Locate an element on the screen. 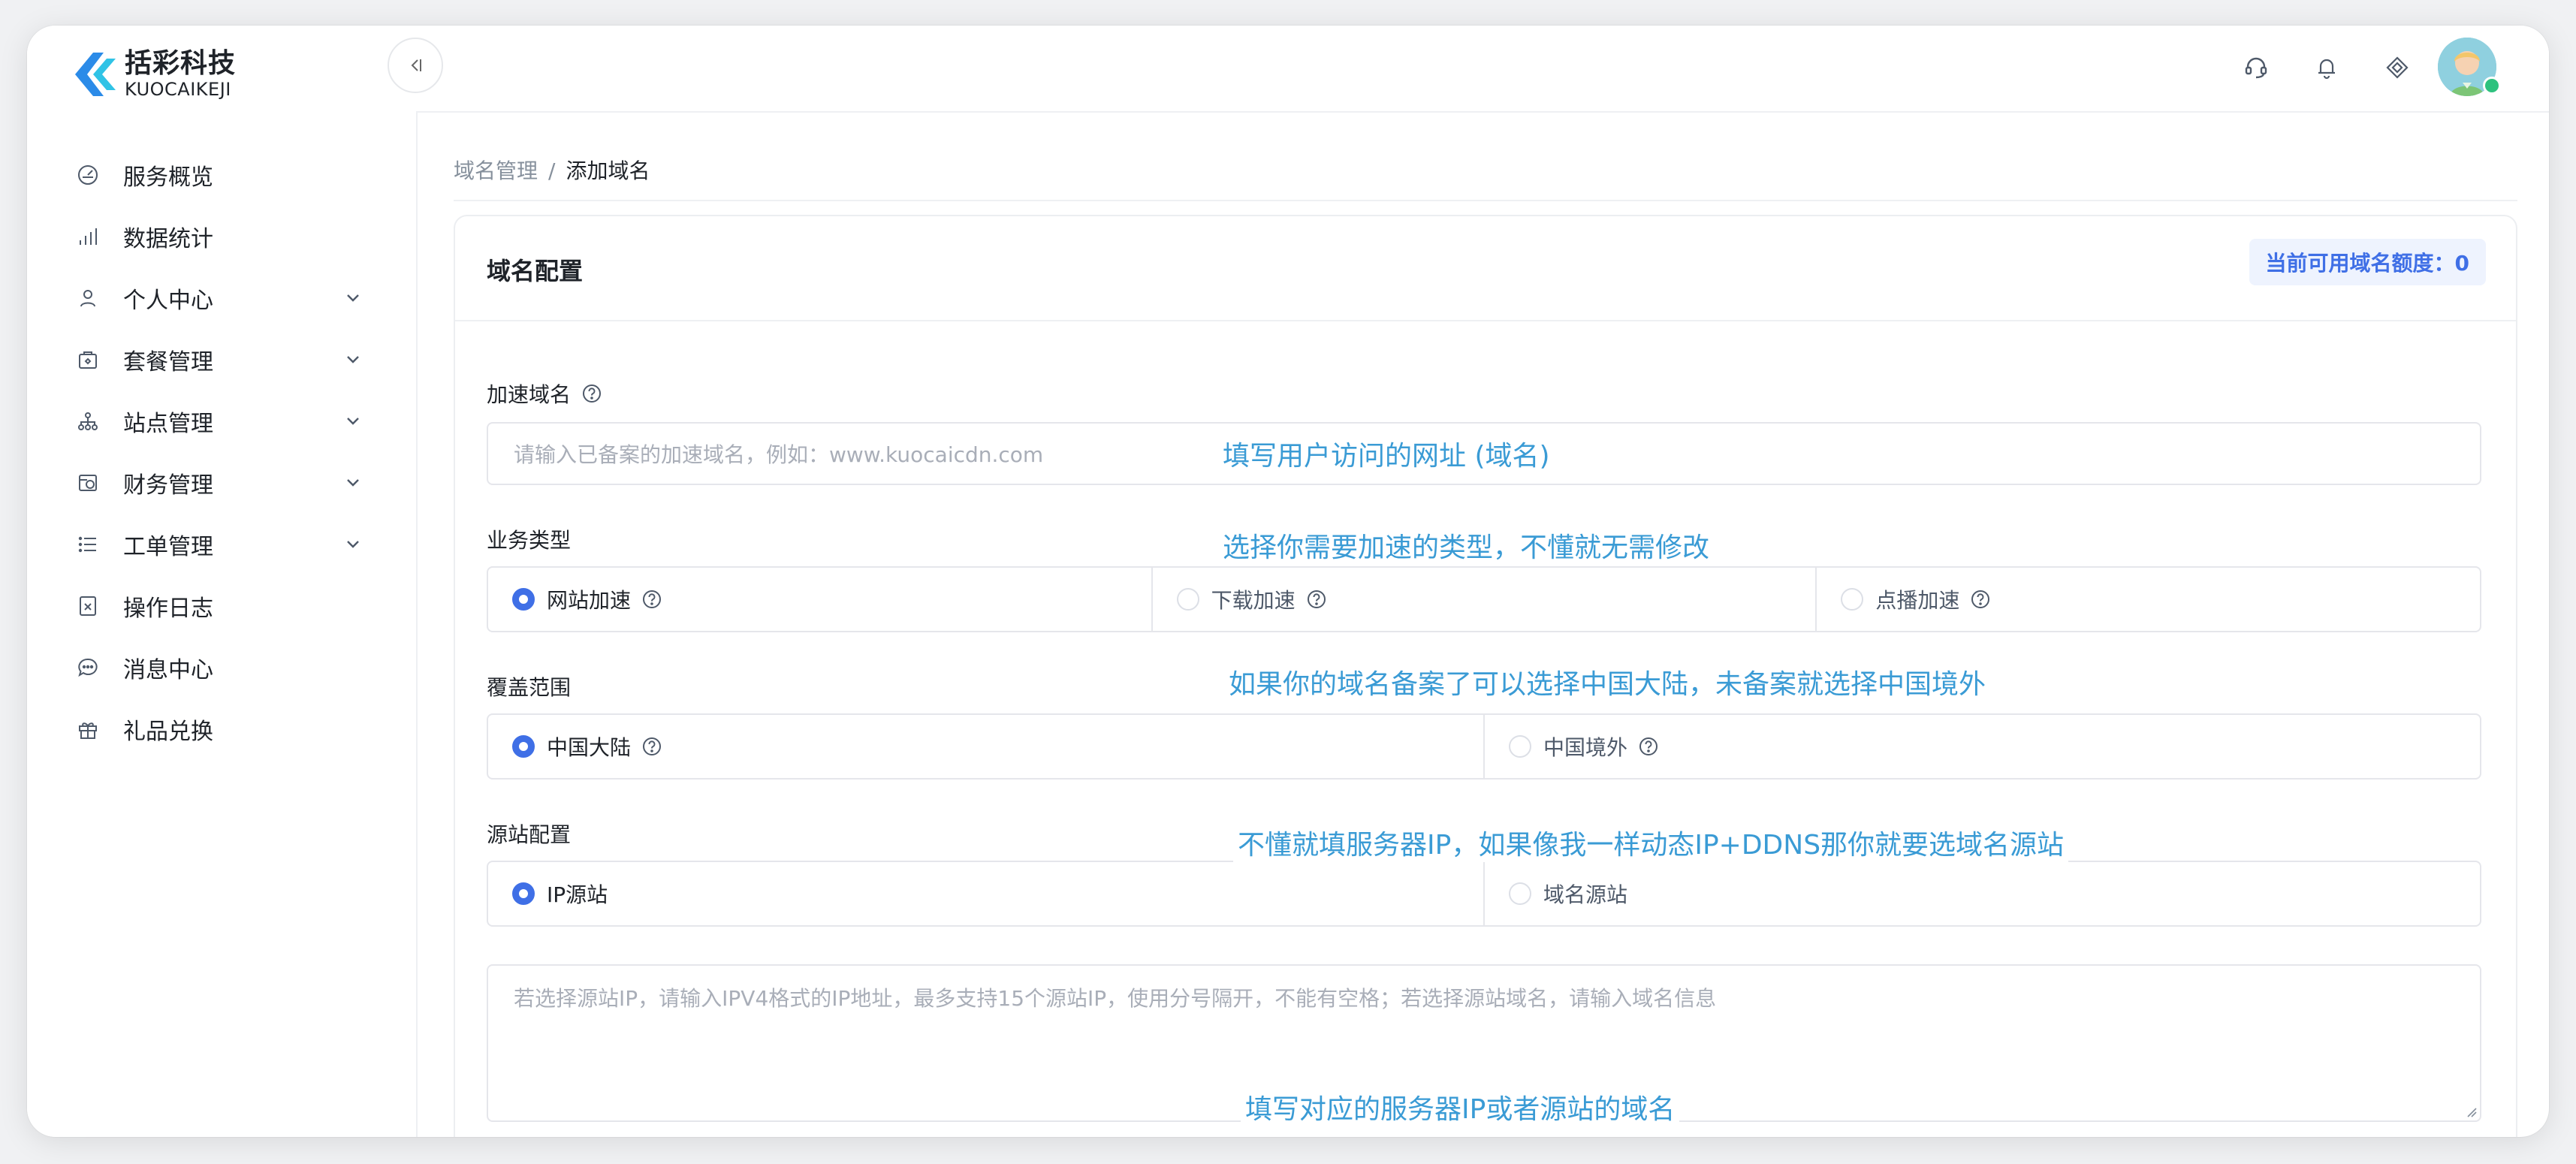 The image size is (2576, 1164). sidebar-item-sites: 站点管理 is located at coordinates (221, 421).